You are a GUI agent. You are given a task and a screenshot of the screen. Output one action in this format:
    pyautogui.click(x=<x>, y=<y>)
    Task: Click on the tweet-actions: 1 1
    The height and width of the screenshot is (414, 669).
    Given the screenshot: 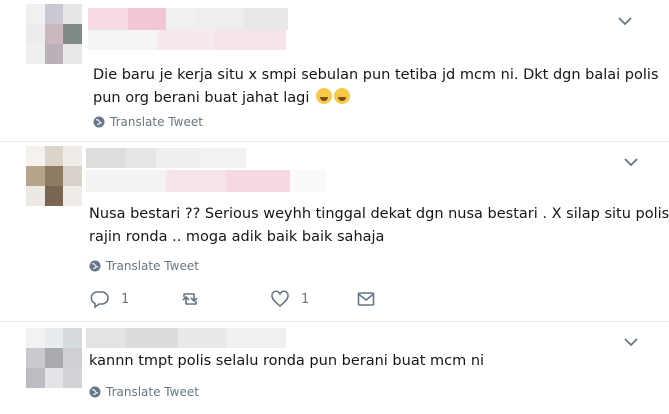 What is the action you would take?
    pyautogui.click(x=233, y=299)
    